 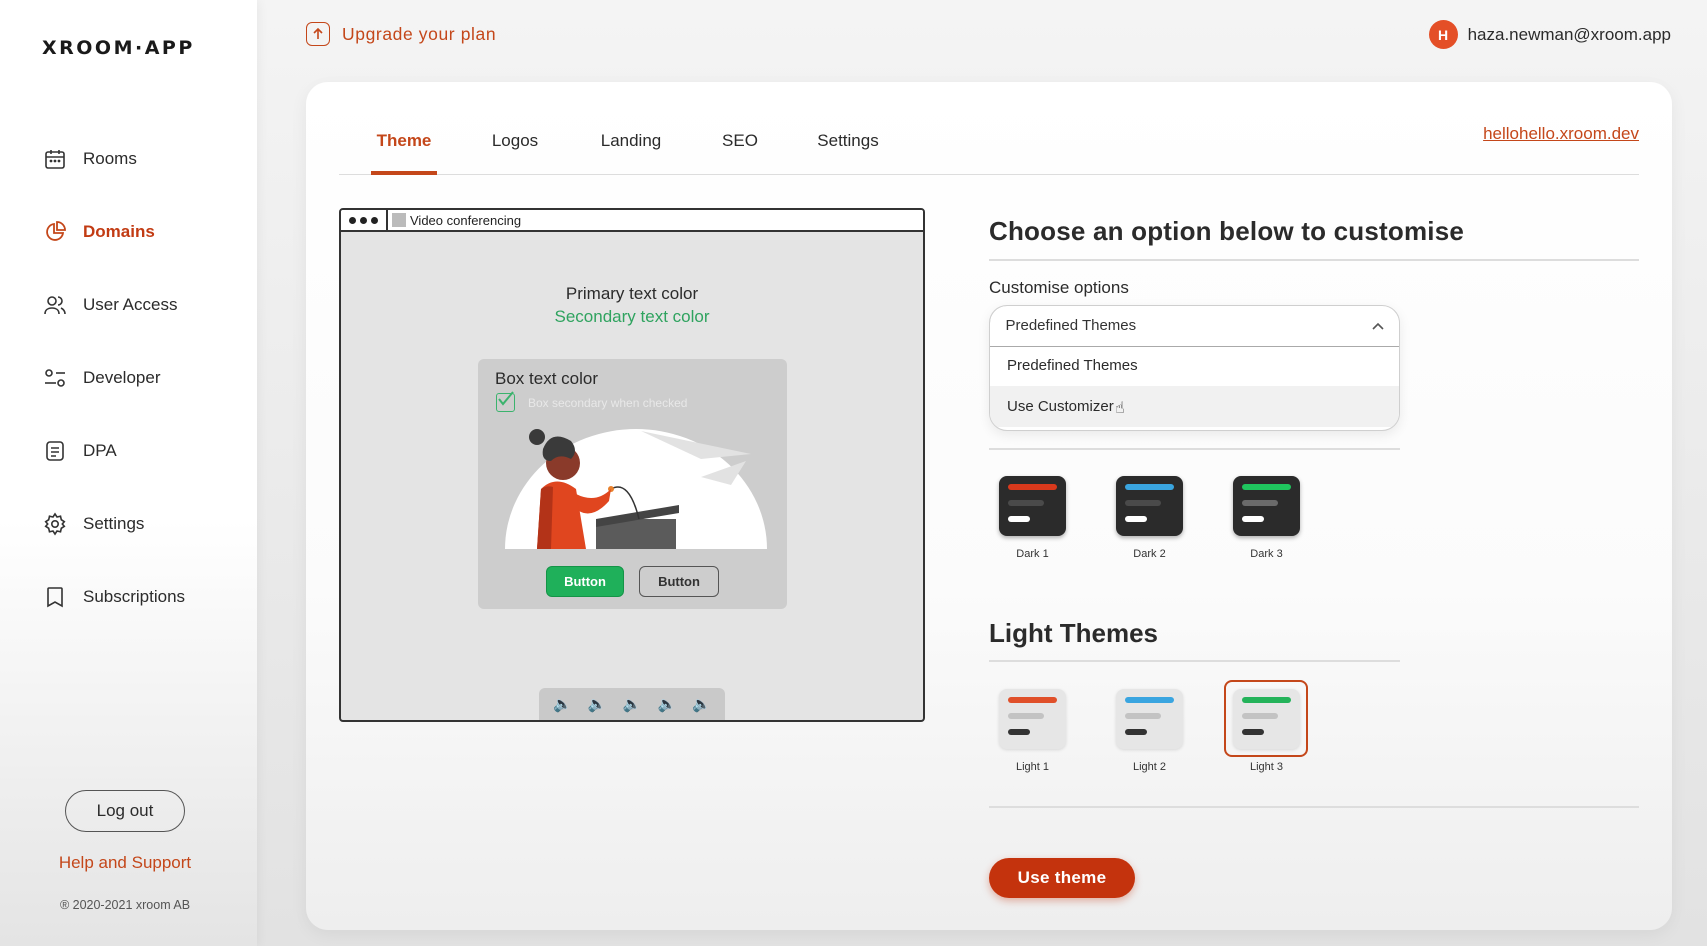 I want to click on theme-light-1: Light 1, so click(x=1032, y=731).